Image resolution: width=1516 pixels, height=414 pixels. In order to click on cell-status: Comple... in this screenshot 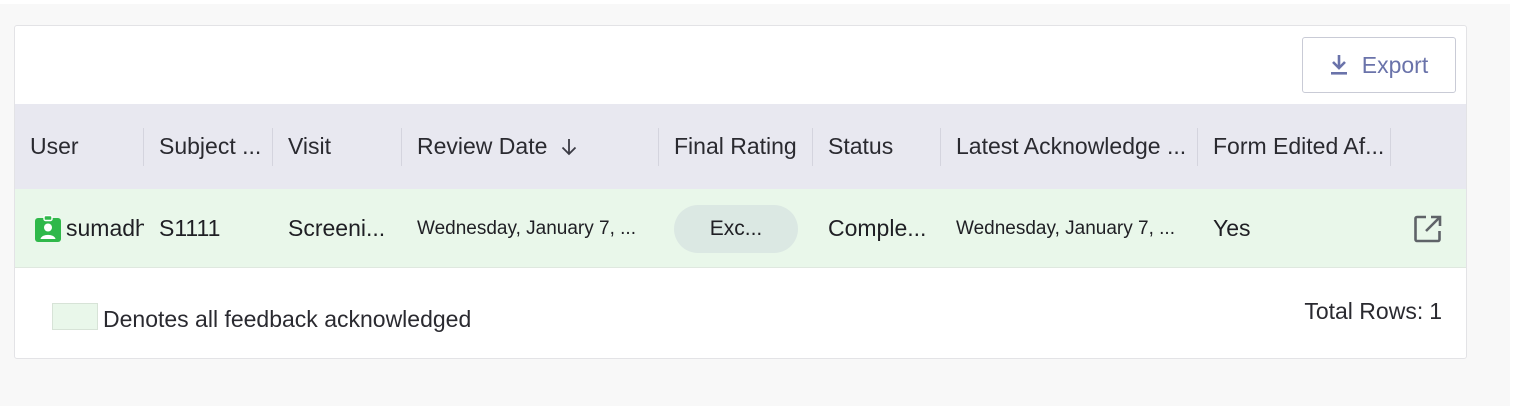, I will do `click(877, 228)`.